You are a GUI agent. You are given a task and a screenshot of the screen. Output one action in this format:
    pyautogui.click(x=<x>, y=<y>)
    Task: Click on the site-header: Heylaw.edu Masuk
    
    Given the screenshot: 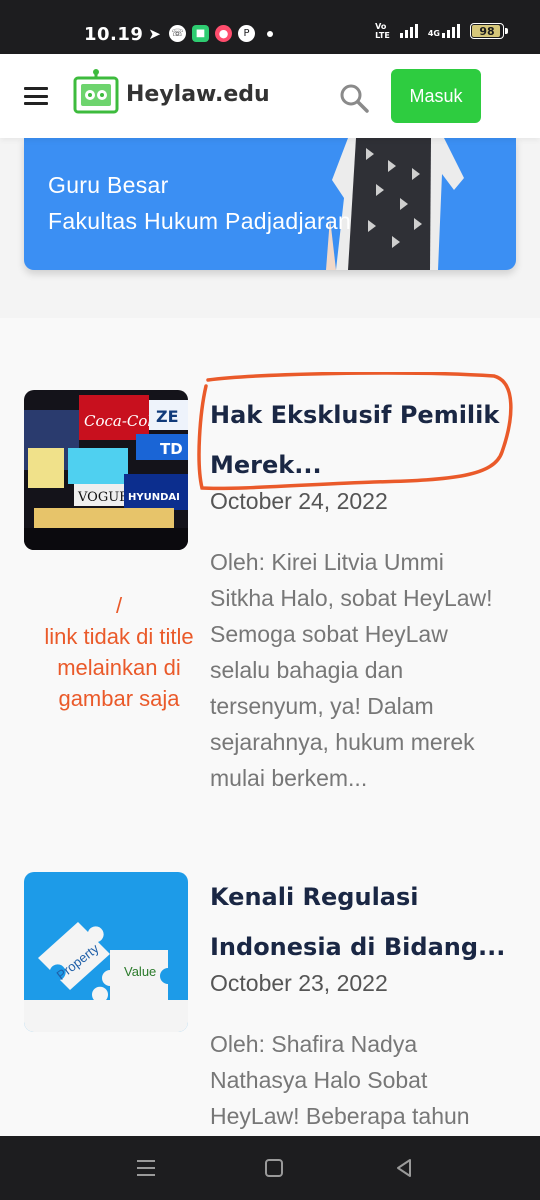 What is the action you would take?
    pyautogui.click(x=270, y=96)
    